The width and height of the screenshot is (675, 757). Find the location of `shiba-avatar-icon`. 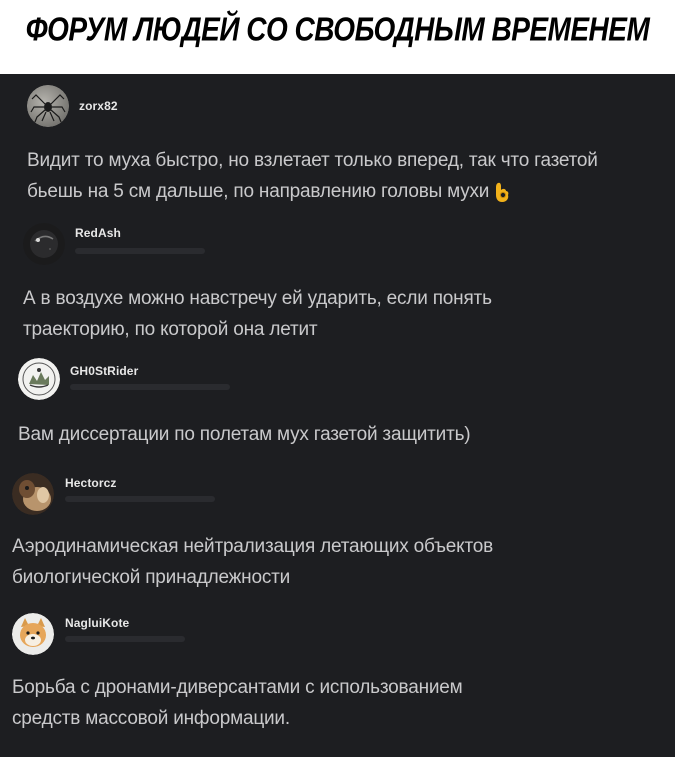

shiba-avatar-icon is located at coordinates (33, 634).